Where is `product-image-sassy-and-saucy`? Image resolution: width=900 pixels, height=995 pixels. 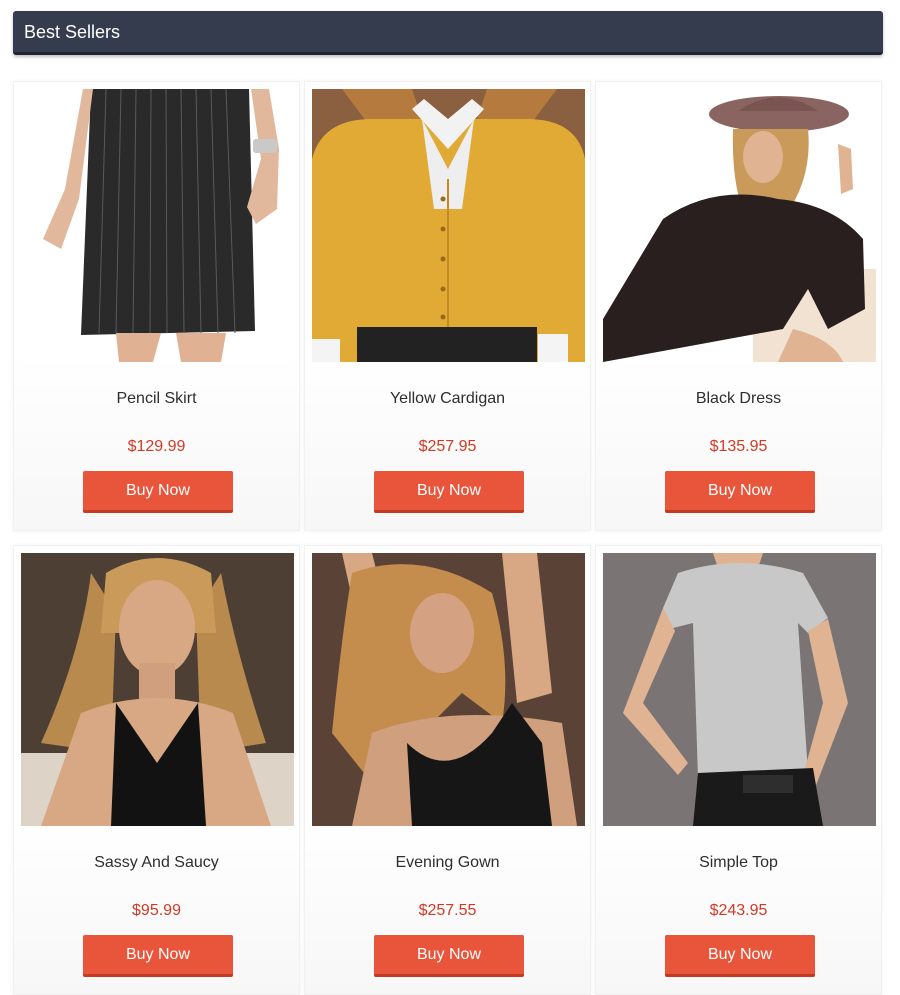 product-image-sassy-and-saucy is located at coordinates (157, 689).